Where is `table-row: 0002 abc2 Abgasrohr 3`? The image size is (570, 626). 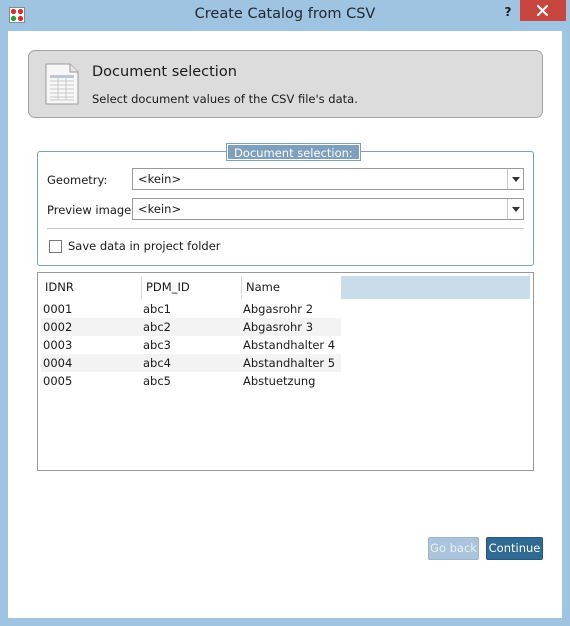 table-row: 0002 abc2 Abgasrohr 3 is located at coordinates (191, 327).